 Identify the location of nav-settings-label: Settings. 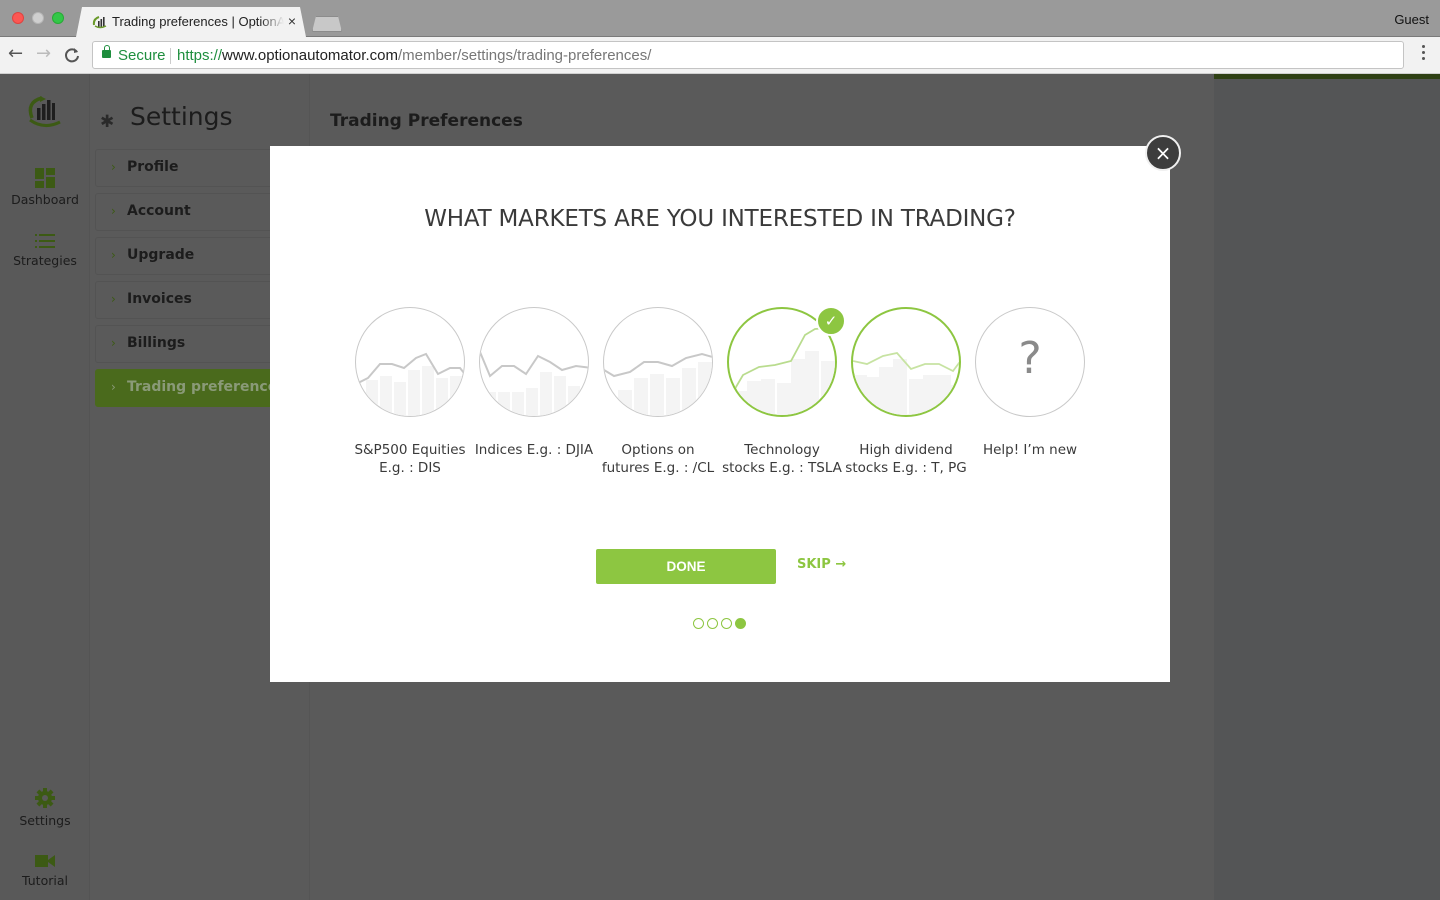
(45, 820).